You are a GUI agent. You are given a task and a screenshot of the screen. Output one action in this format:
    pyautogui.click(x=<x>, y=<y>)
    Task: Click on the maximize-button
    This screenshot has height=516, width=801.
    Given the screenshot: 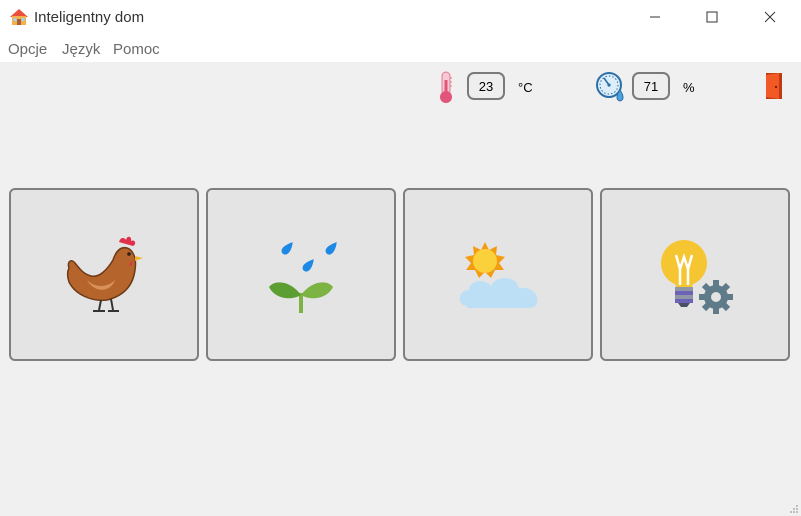 What is the action you would take?
    pyautogui.click(x=712, y=17)
    